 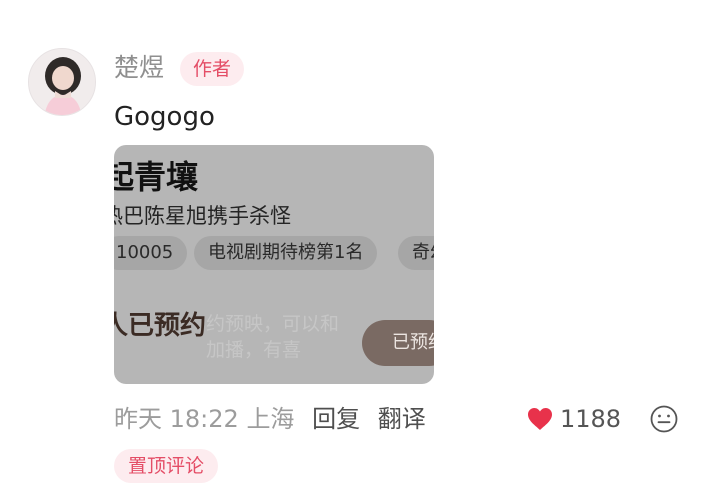 I want to click on smiley-icon, so click(x=664, y=419).